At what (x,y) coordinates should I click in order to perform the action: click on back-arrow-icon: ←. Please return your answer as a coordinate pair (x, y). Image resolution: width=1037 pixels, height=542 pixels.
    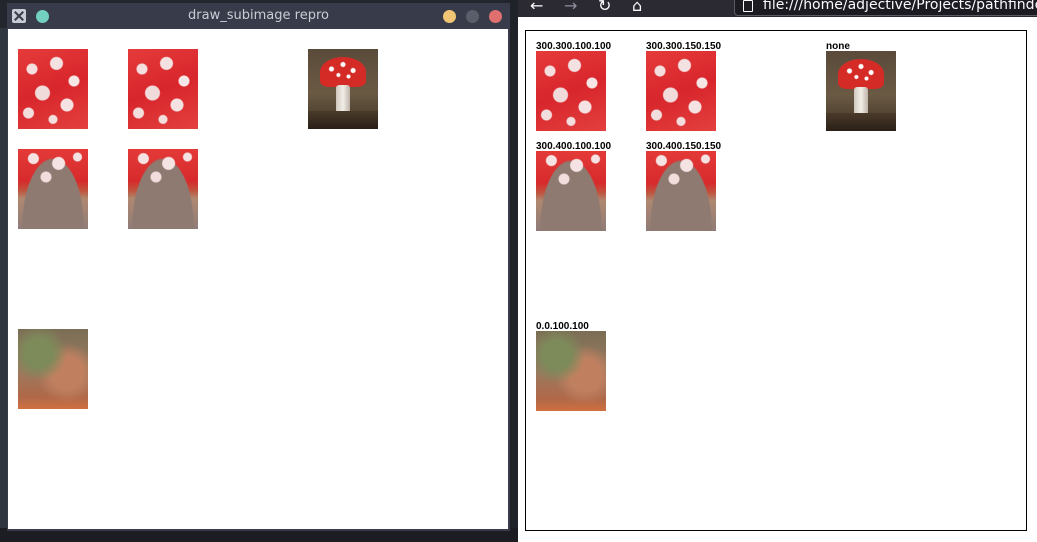
    Looking at the image, I should click on (536, 8).